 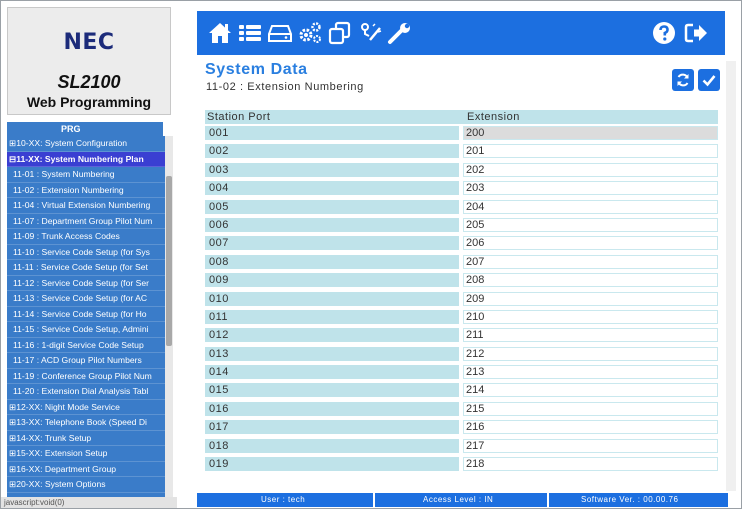 What do you see at coordinates (461, 372) in the screenshot?
I see `table-row: 014 213` at bounding box center [461, 372].